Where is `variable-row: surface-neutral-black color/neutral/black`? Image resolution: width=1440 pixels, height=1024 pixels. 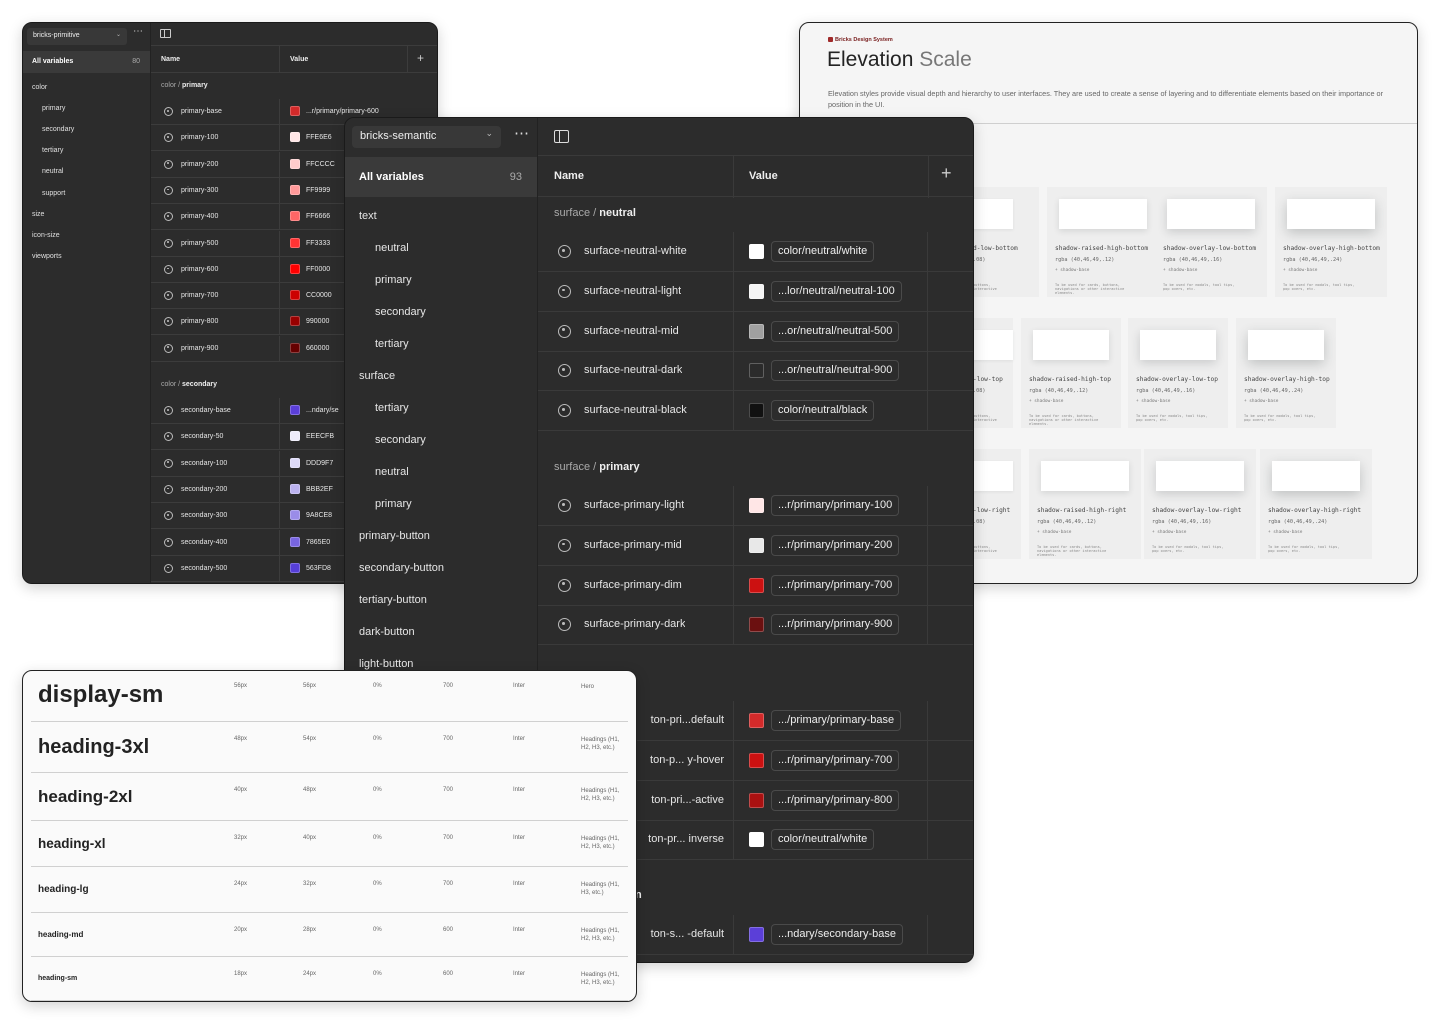 variable-row: surface-neutral-black color/neutral/black is located at coordinates (755, 411).